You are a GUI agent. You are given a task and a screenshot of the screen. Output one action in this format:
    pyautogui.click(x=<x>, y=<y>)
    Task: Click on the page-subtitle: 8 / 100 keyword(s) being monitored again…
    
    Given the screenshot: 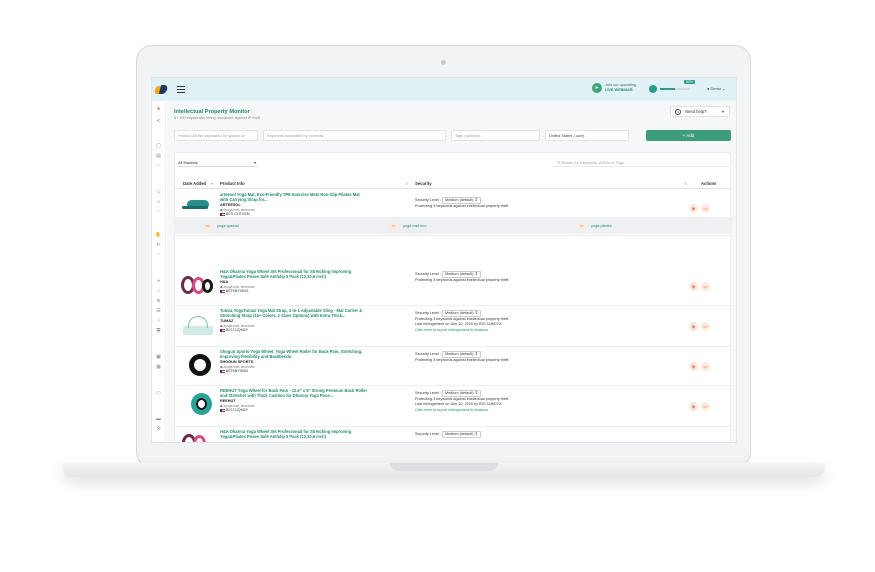 What is the action you would take?
    pyautogui.click(x=217, y=118)
    